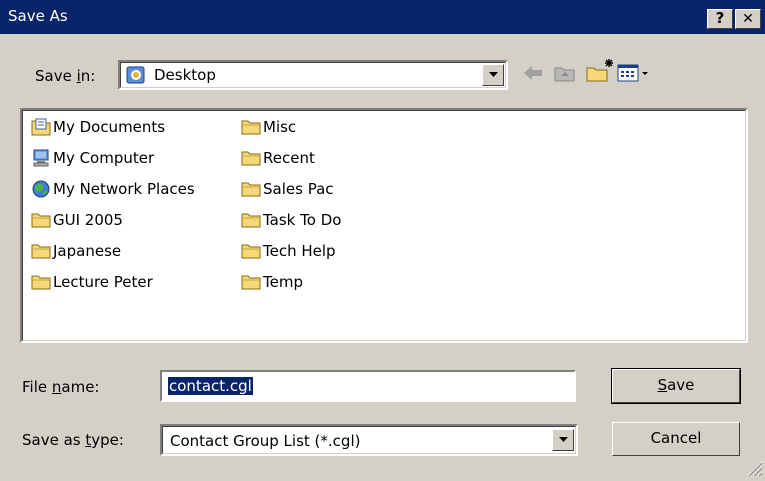  What do you see at coordinates (676, 439) in the screenshot?
I see `cancel-button: Cancel` at bounding box center [676, 439].